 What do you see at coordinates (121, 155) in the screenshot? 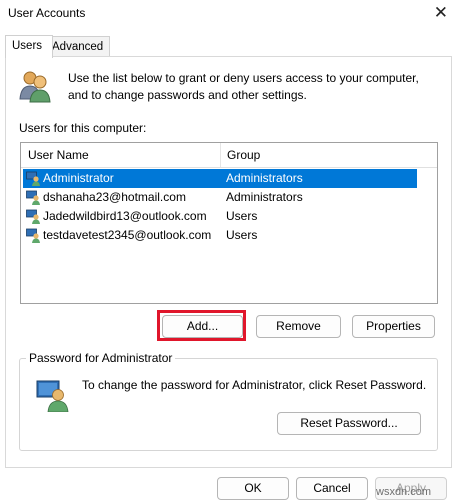
I see `column-header-user-name: User Name` at bounding box center [121, 155].